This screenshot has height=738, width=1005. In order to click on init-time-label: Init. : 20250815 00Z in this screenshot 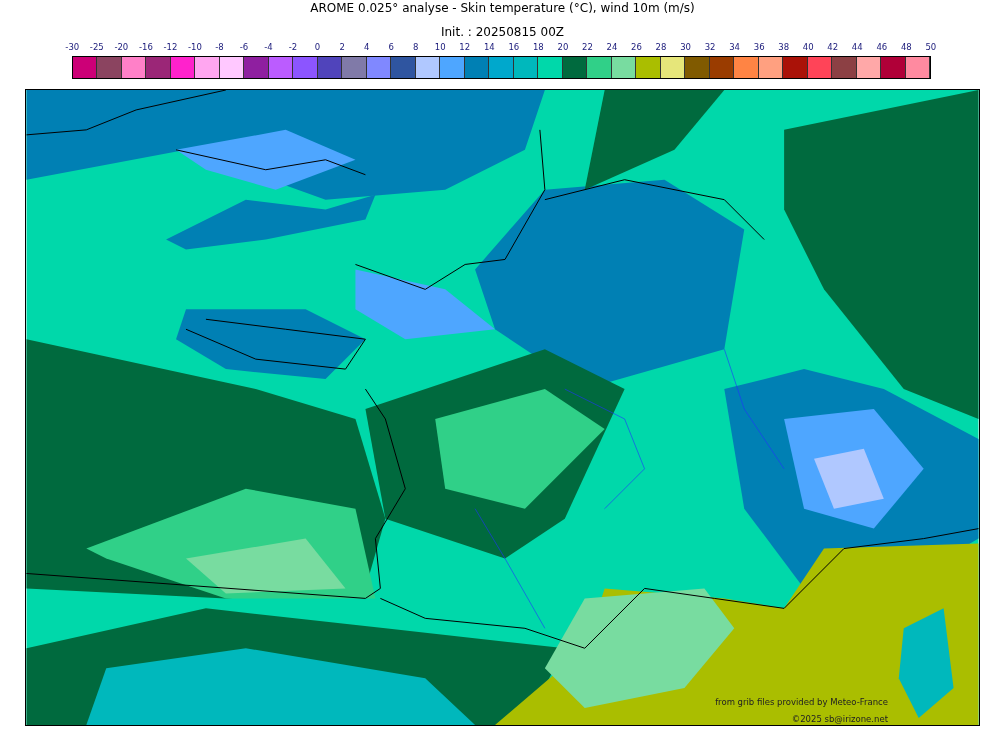, I will do `click(502, 33)`.